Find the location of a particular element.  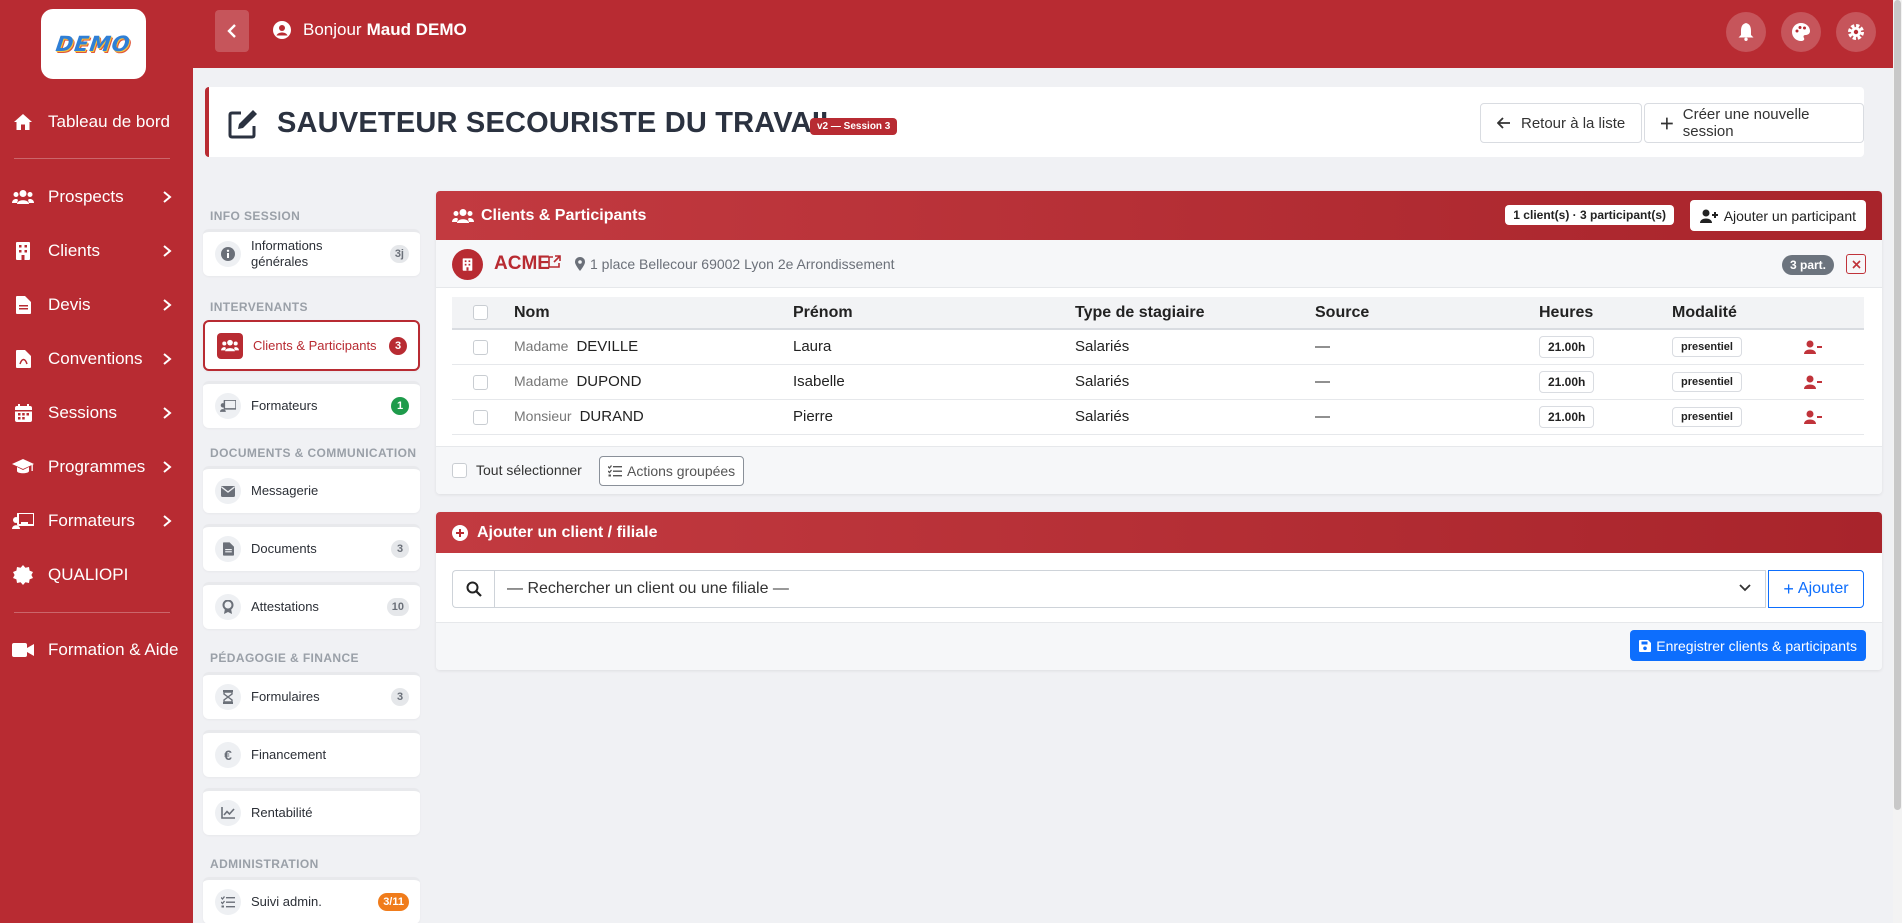

header-checkbox is located at coordinates (480, 312).